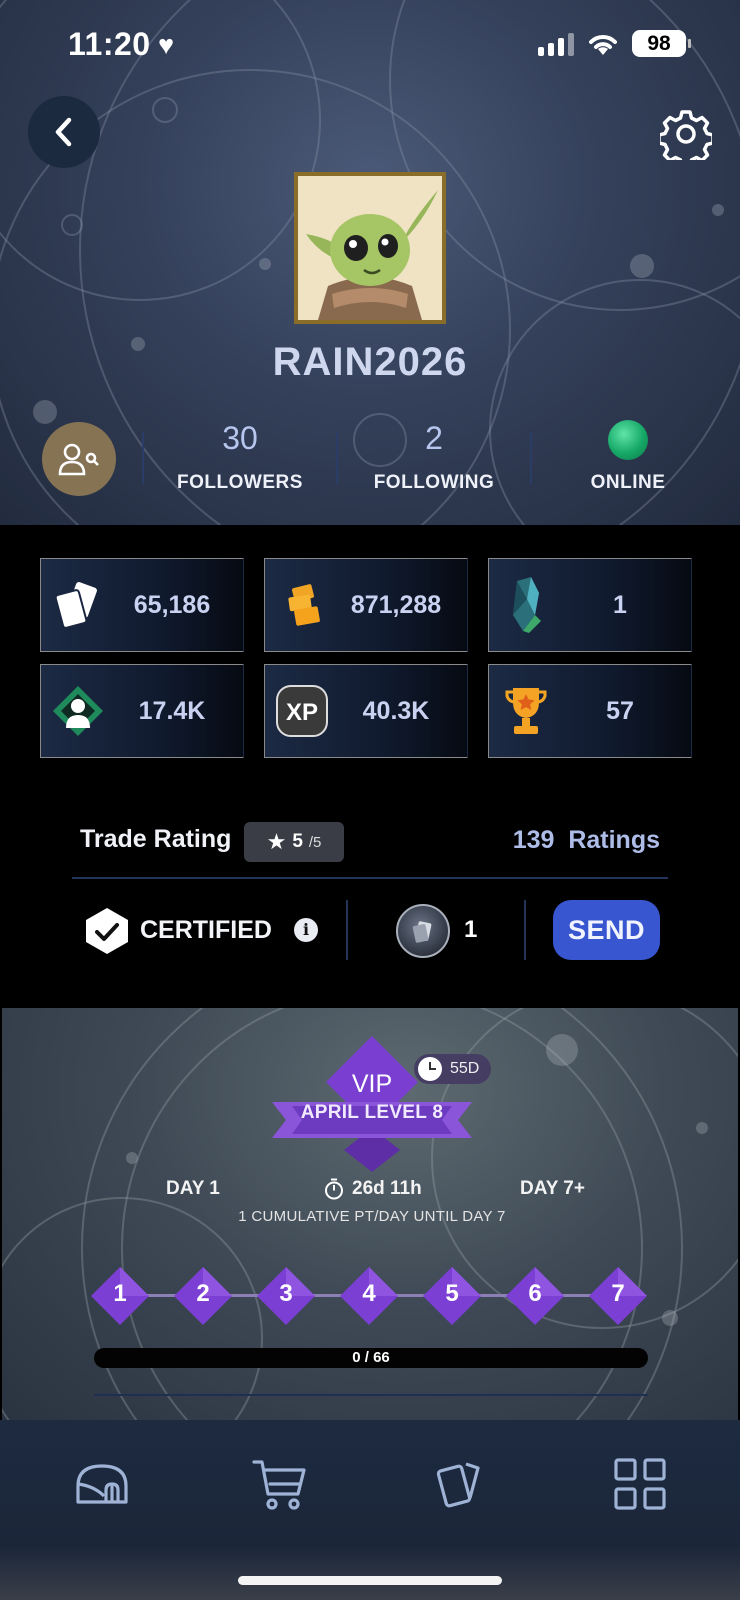 The image size is (740, 1600). What do you see at coordinates (102, 1484) in the screenshot?
I see `home-icon` at bounding box center [102, 1484].